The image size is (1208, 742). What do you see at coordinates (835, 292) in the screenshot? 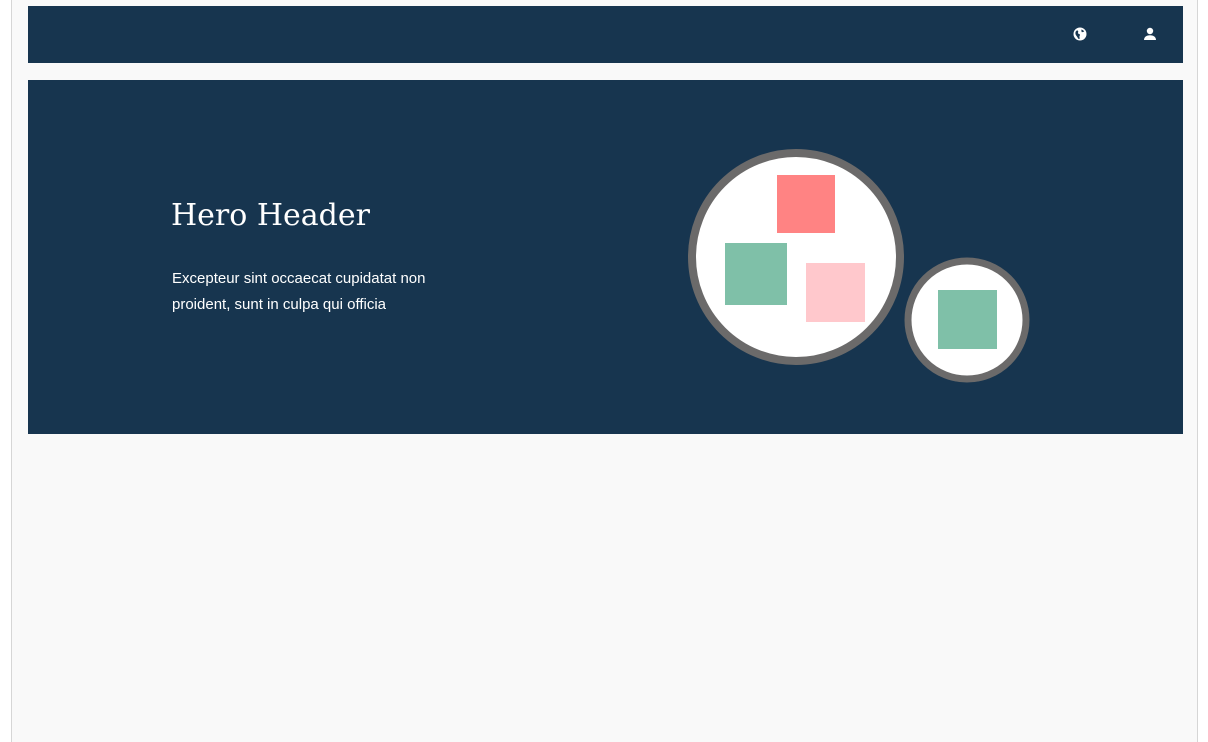
I see `pink-square` at bounding box center [835, 292].